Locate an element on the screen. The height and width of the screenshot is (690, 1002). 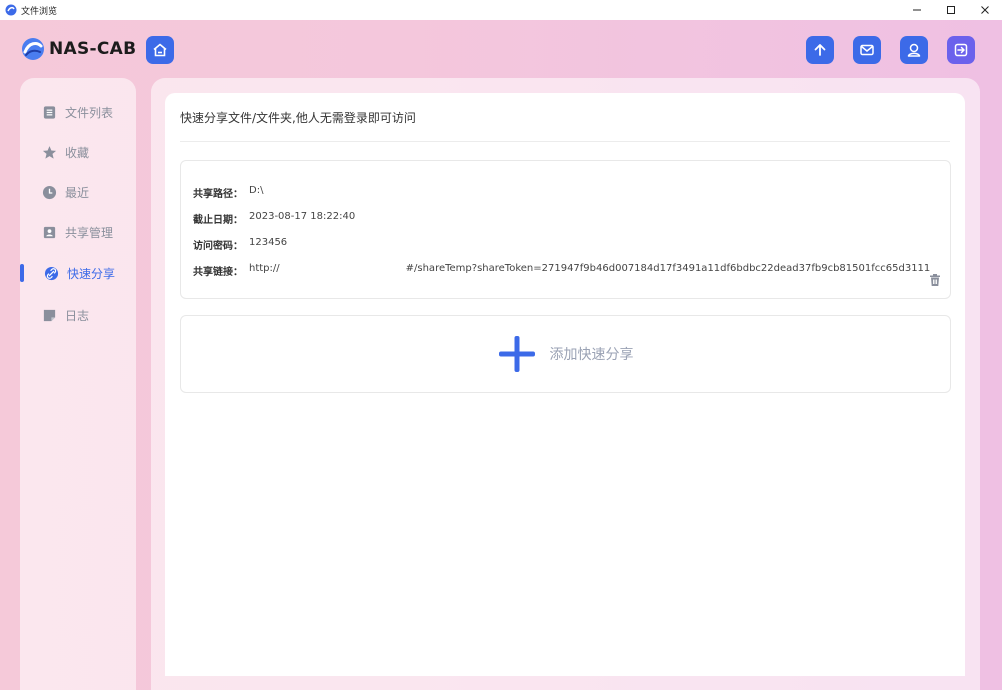
user-icon is located at coordinates (914, 50).